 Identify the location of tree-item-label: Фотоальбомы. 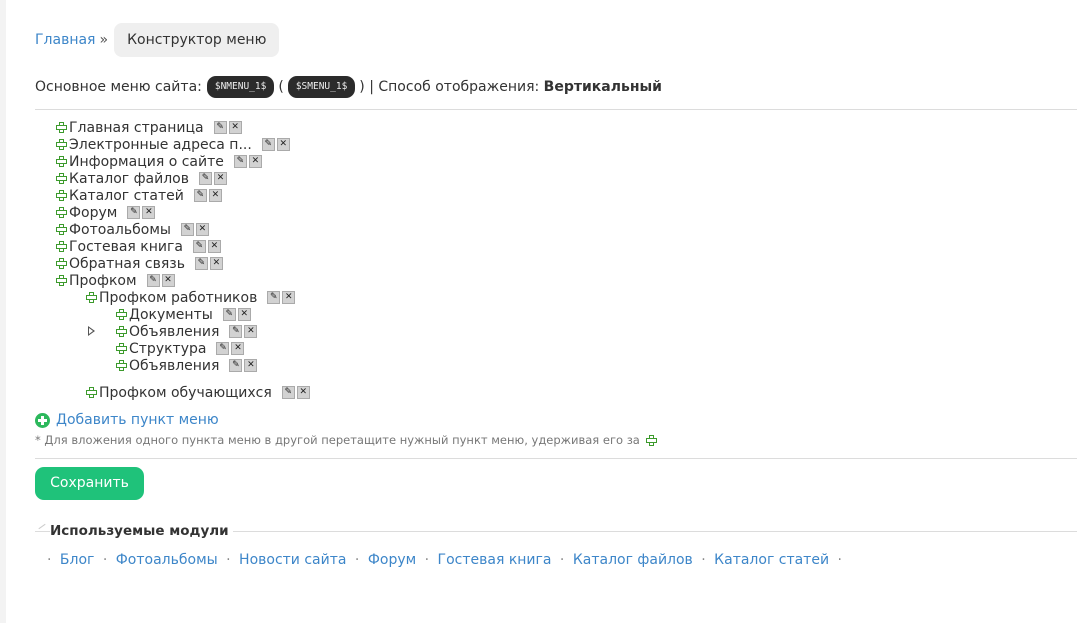
(120, 230).